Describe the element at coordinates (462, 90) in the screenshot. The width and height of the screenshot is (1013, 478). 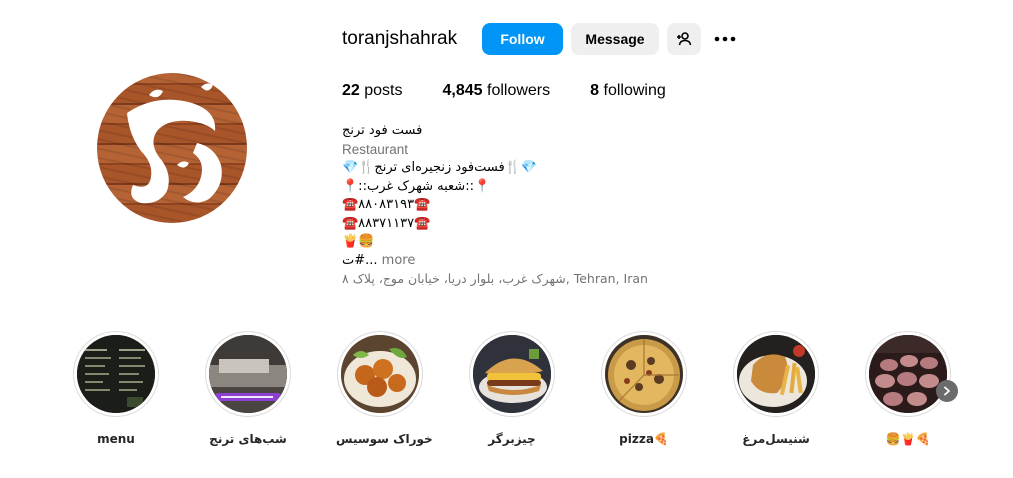
I see `followers-count: 4,845` at that location.